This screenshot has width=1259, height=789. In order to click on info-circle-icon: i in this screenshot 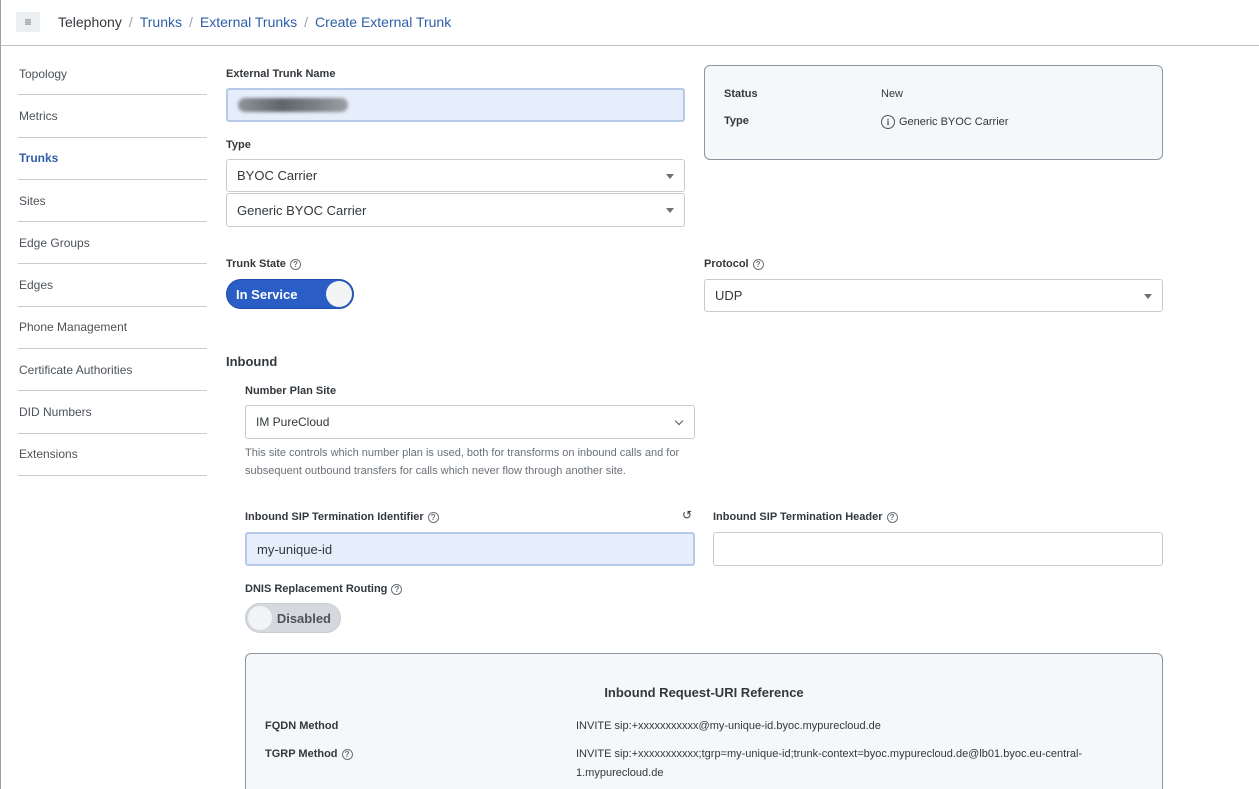, I will do `click(888, 122)`.